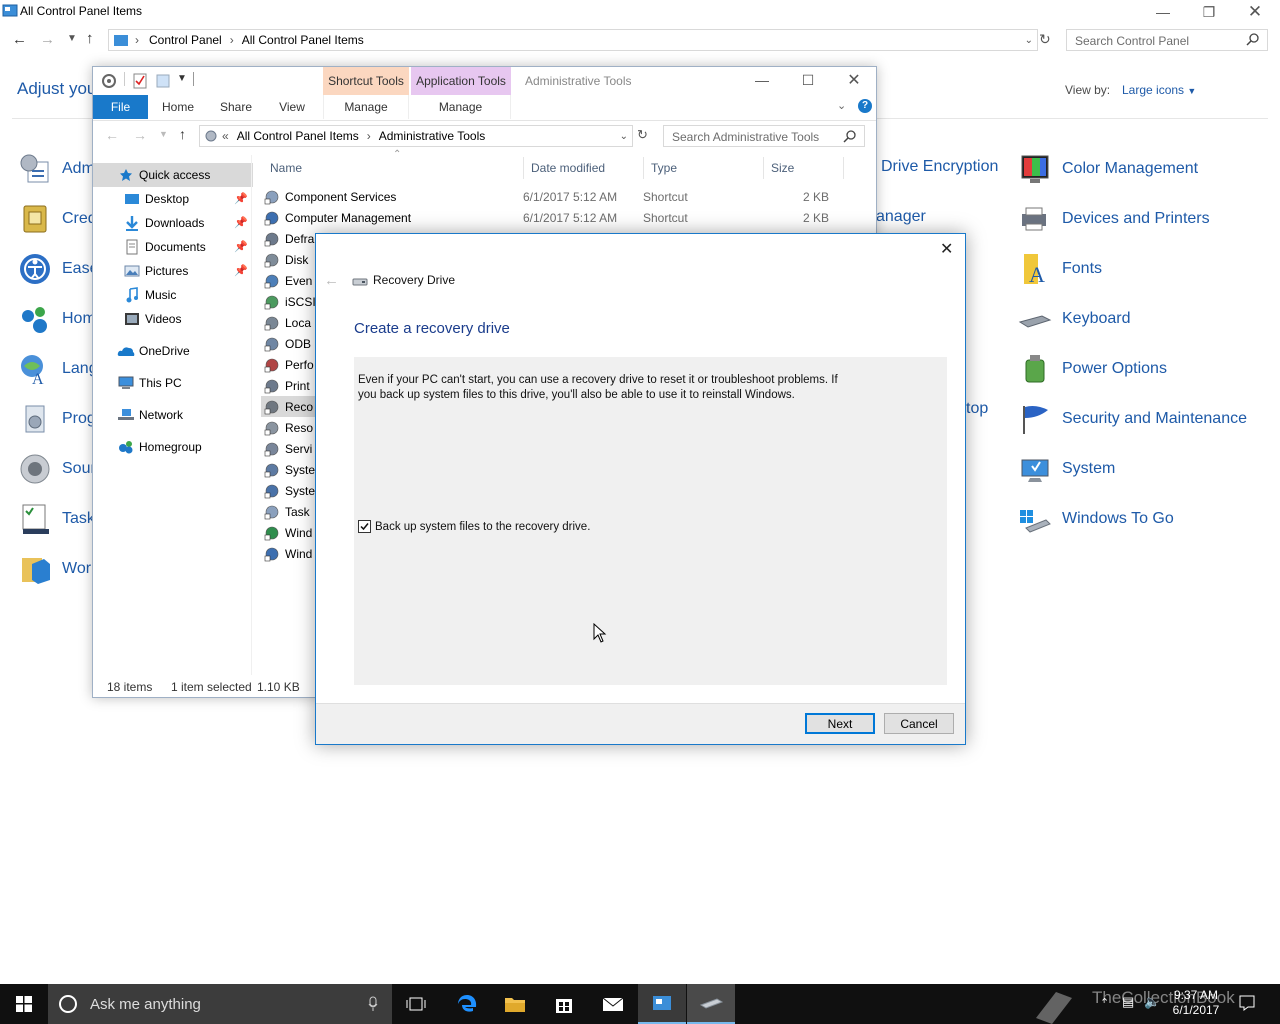  Describe the element at coordinates (58, 269) in the screenshot. I see `cp-item-ease-of-access: Ease` at that location.